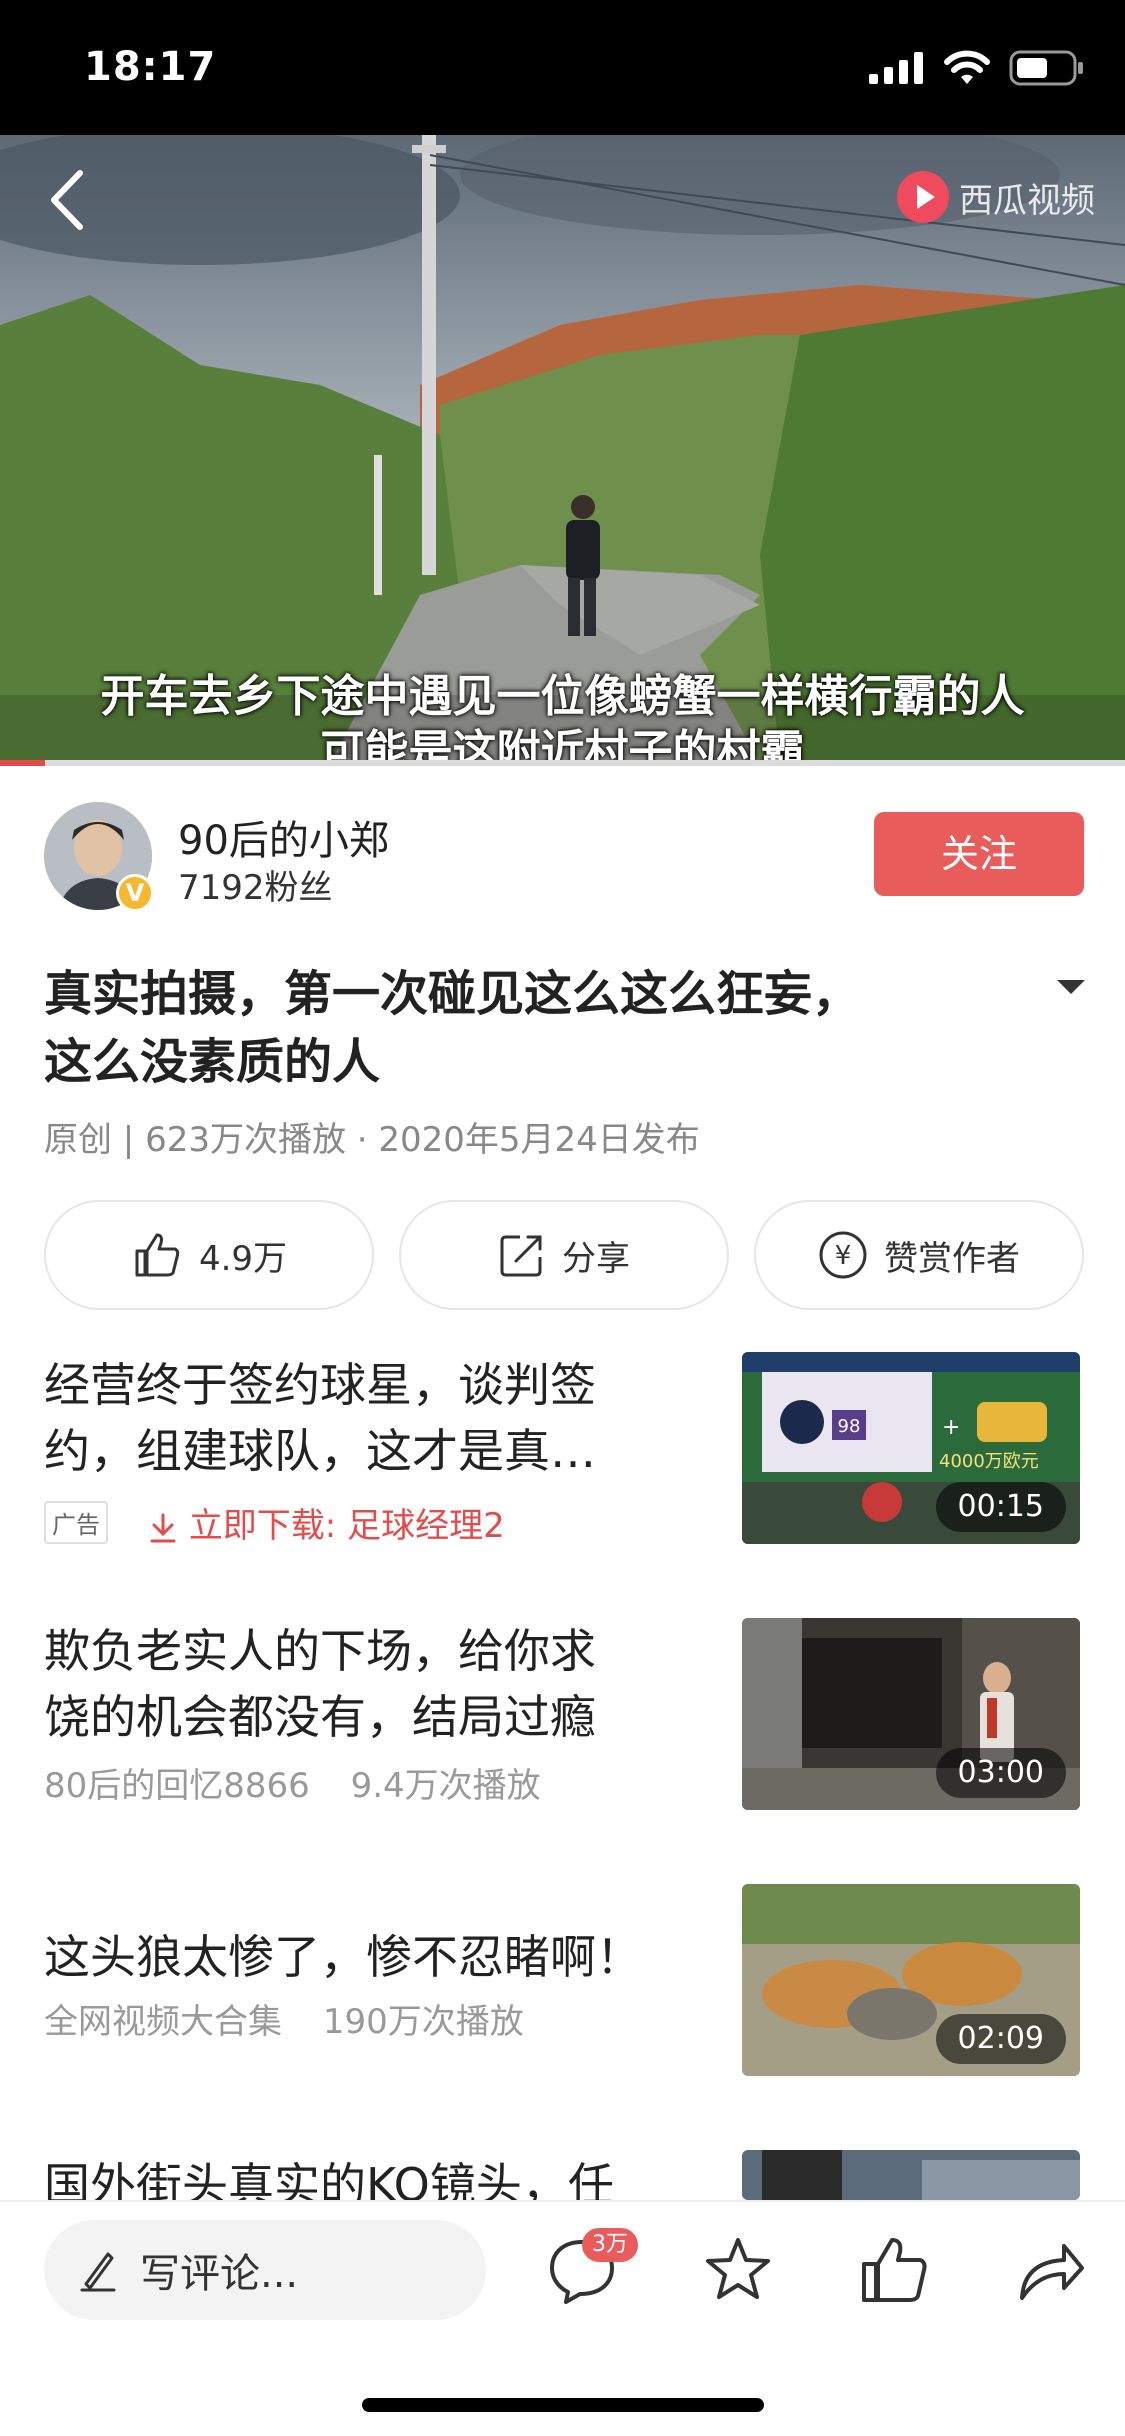  What do you see at coordinates (1000, 1773) in the screenshot?
I see `duration-badge: 03:00` at bounding box center [1000, 1773].